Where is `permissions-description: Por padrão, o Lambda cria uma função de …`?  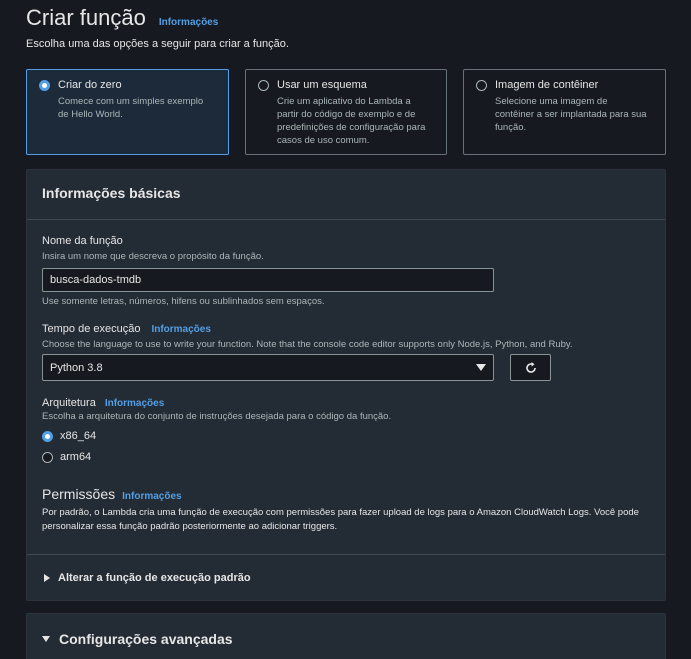
permissions-description: Por padrão, o Lambda cria uma função de … is located at coordinates (340, 519).